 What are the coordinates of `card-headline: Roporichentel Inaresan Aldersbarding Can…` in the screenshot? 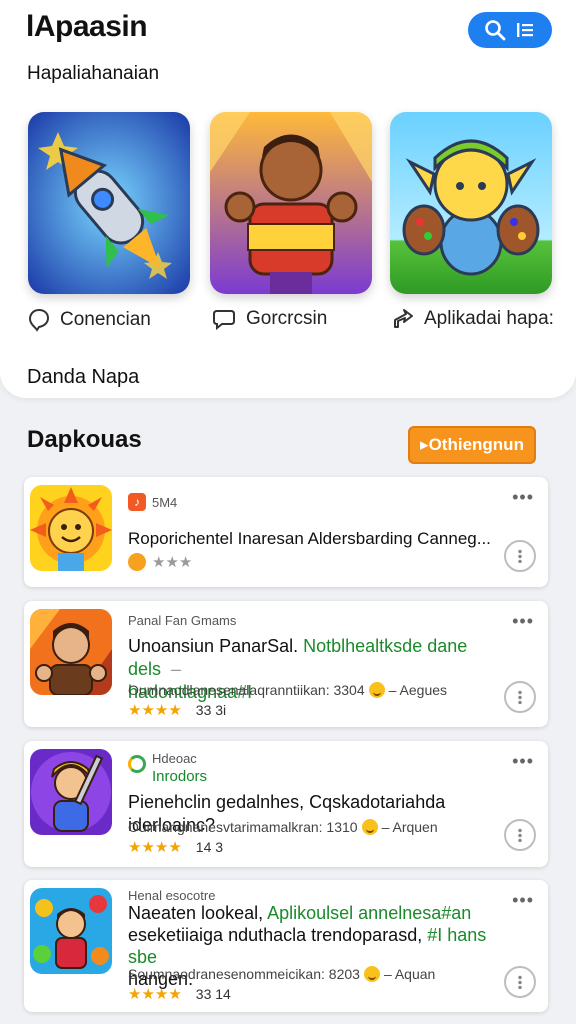 It's located at (309, 538).